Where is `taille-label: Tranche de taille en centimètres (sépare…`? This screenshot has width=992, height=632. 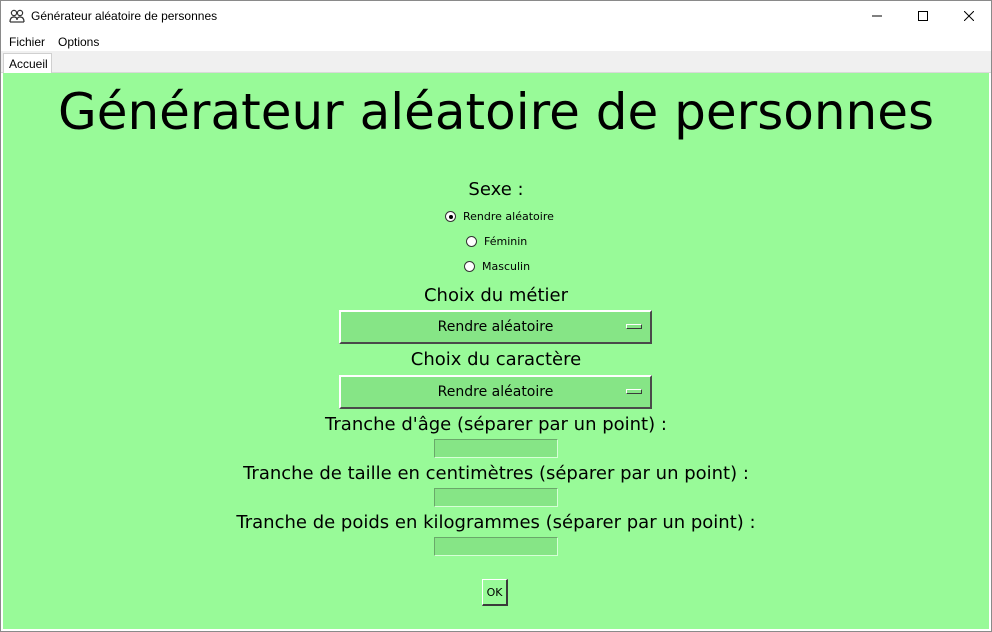 taille-label: Tranche de taille en centimètres (sépare… is located at coordinates (496, 473).